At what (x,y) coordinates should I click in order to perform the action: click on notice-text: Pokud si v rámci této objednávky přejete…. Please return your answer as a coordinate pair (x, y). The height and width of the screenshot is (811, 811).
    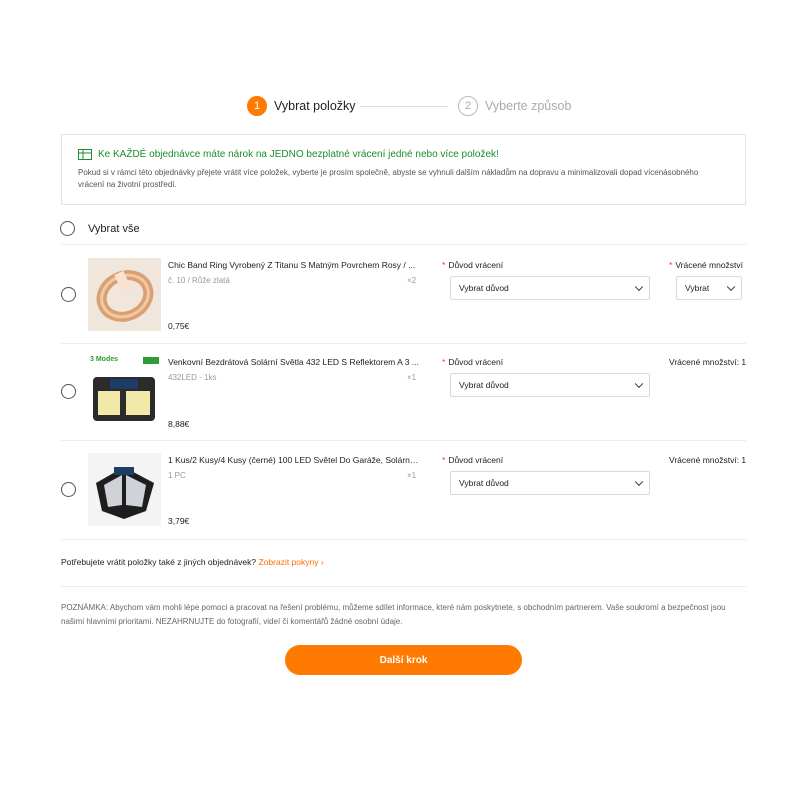
    Looking at the image, I should click on (388, 178).